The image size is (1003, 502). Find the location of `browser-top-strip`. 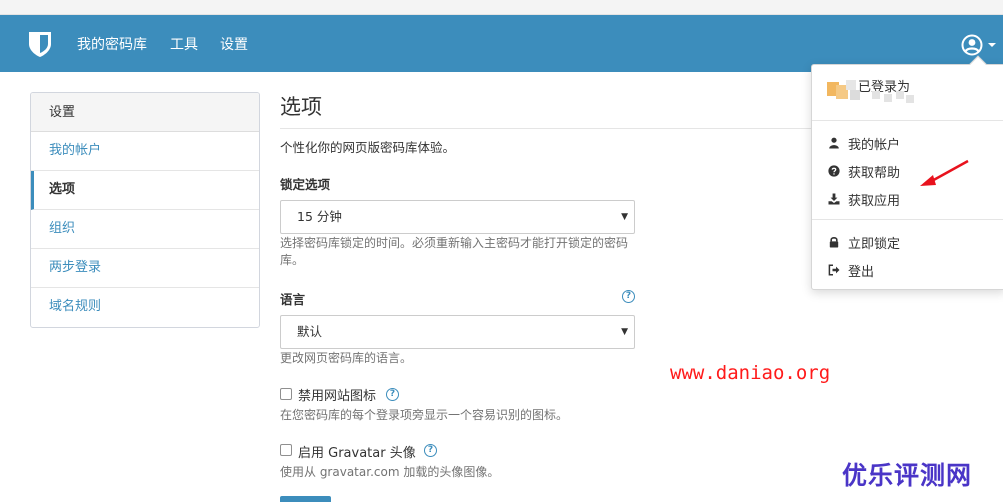

browser-top-strip is located at coordinates (501, 7).